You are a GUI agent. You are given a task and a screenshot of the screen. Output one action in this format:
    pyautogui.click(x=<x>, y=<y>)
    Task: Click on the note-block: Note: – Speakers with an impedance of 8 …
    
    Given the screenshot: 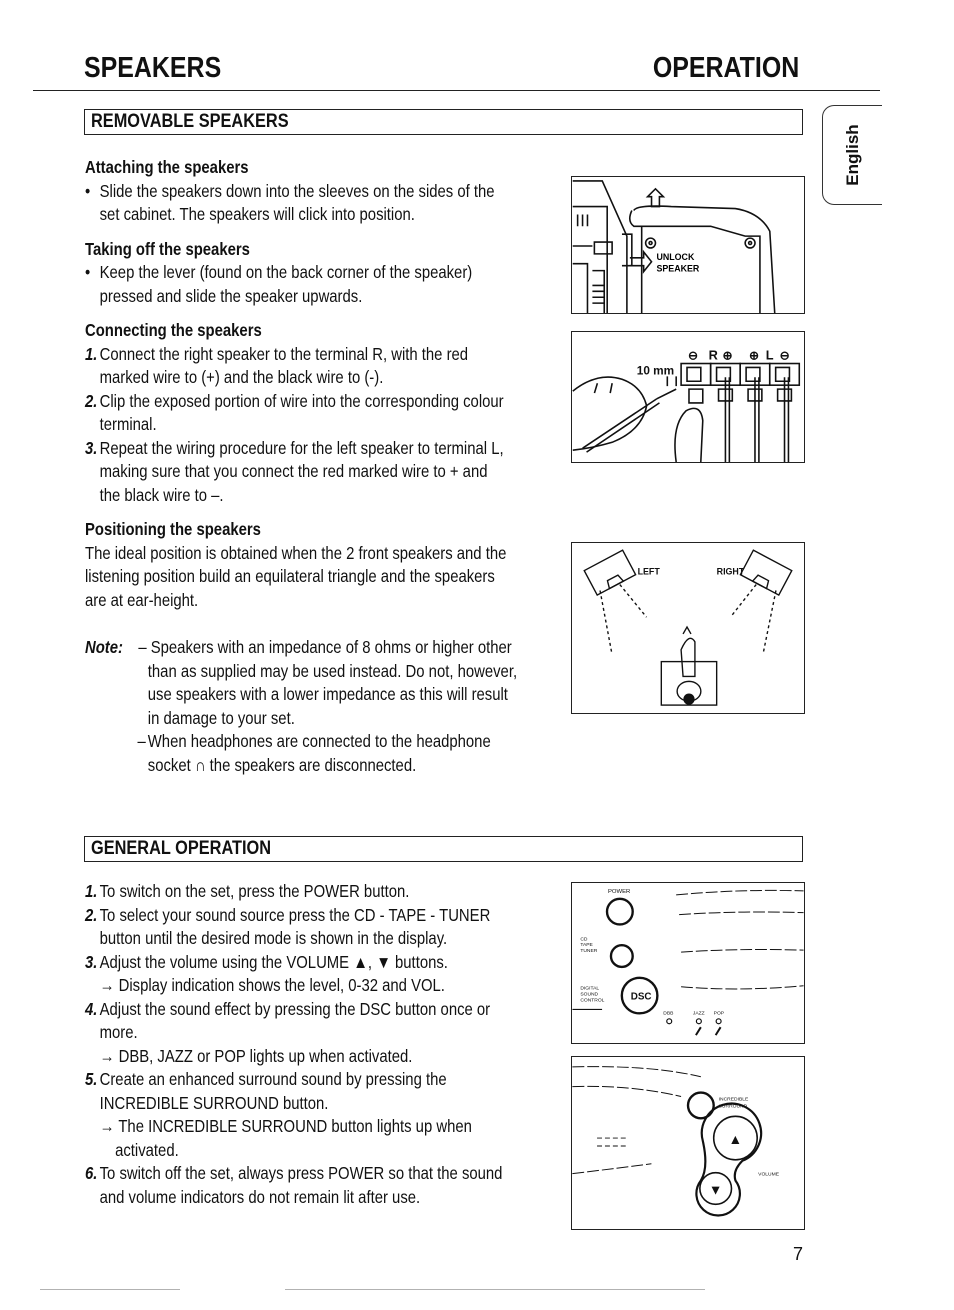 What is the action you would take?
    pyautogui.click(x=298, y=648)
    